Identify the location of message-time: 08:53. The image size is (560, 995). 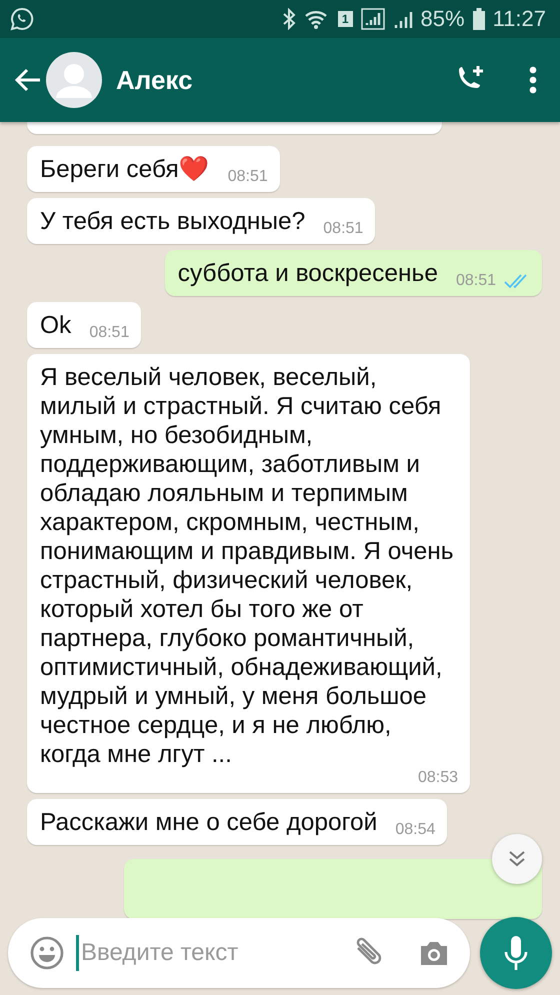
(438, 778).